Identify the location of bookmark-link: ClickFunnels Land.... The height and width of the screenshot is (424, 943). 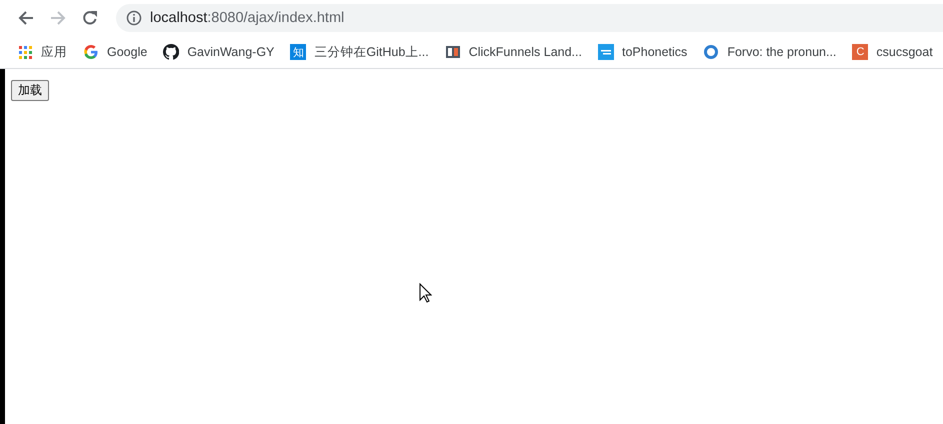
(525, 52).